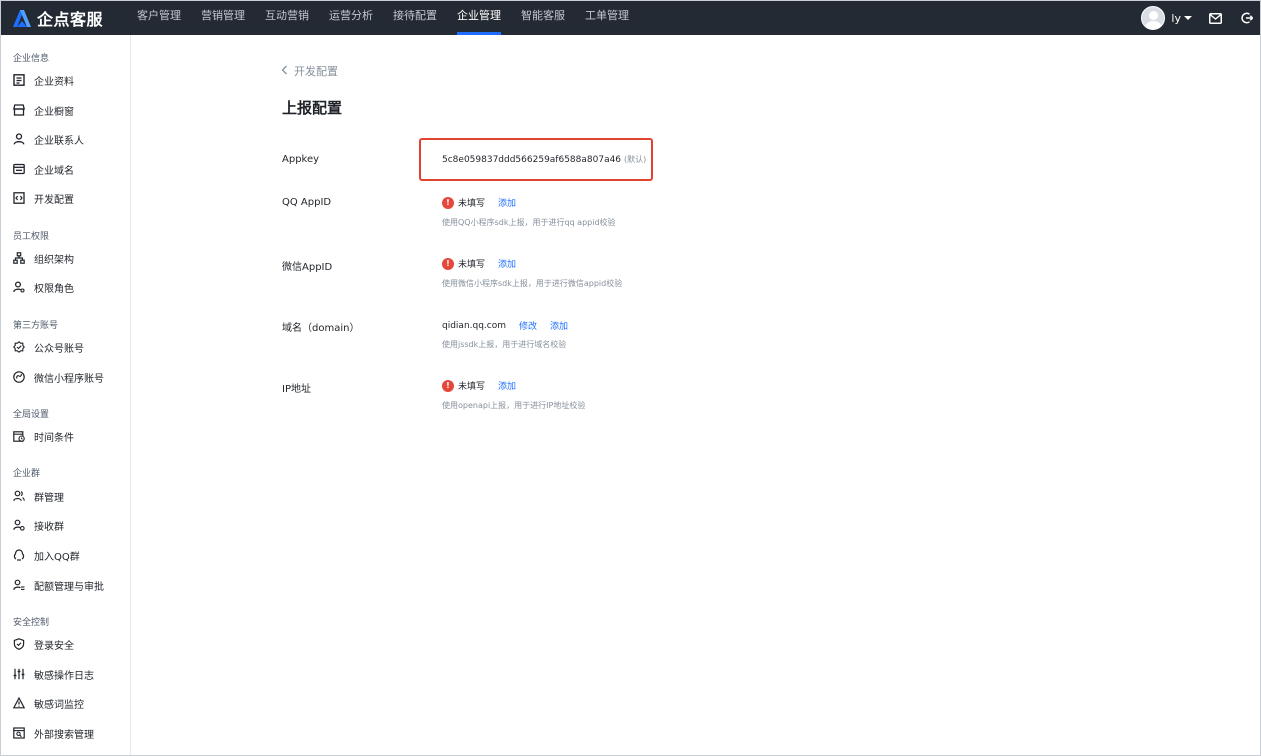 The height and width of the screenshot is (756, 1261). I want to click on domain-label: 域名（domain）, so click(321, 328).